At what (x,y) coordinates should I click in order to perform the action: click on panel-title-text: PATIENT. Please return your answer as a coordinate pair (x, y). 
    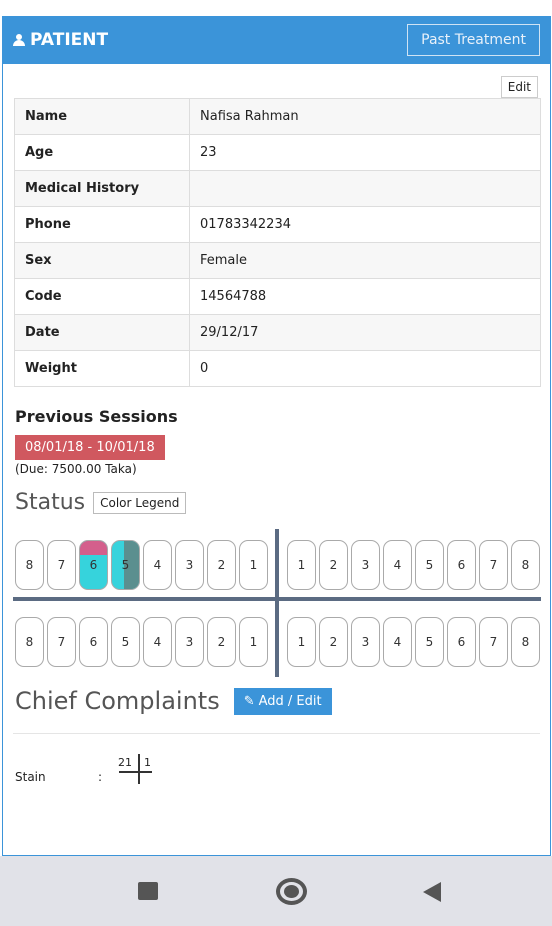
    Looking at the image, I should click on (69, 40).